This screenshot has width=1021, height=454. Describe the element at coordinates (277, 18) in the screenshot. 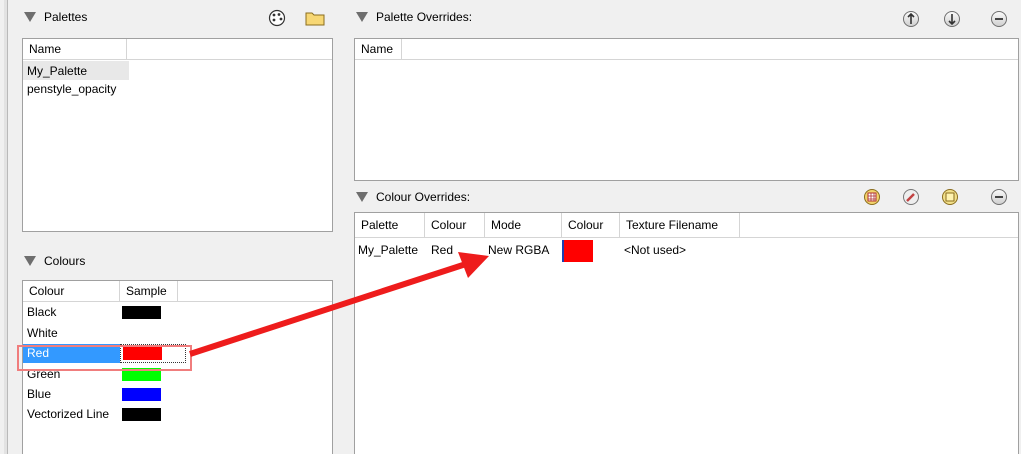

I see `palette-browser-icon` at that location.